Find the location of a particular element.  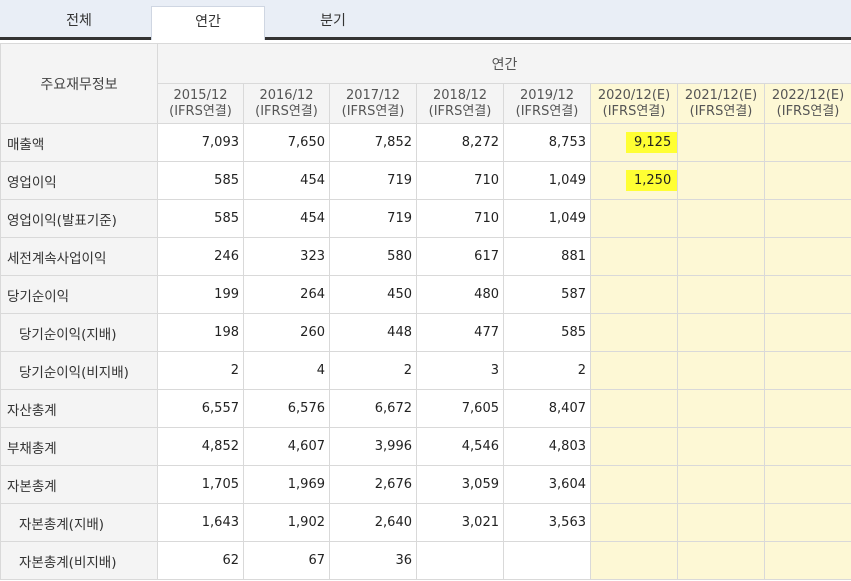

value-cell: 4,803 is located at coordinates (547, 446).